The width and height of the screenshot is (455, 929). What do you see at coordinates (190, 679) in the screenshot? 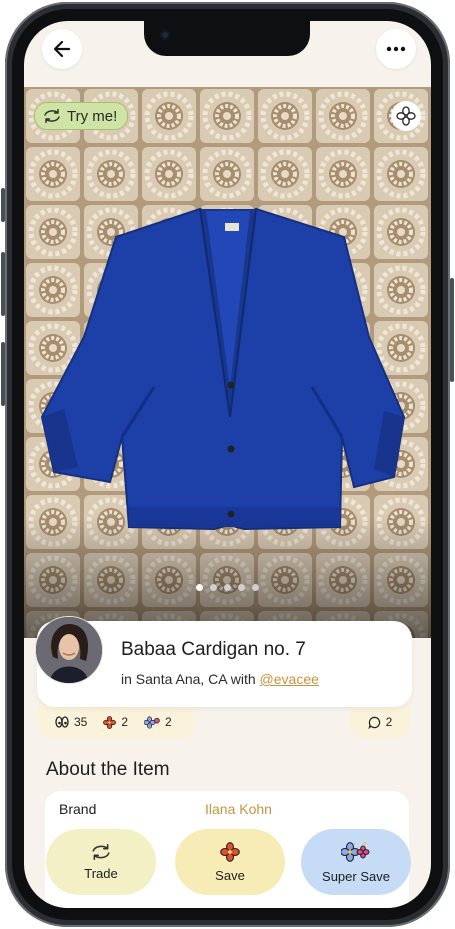
I see `location-text: in Santa Ana, CA with` at bounding box center [190, 679].